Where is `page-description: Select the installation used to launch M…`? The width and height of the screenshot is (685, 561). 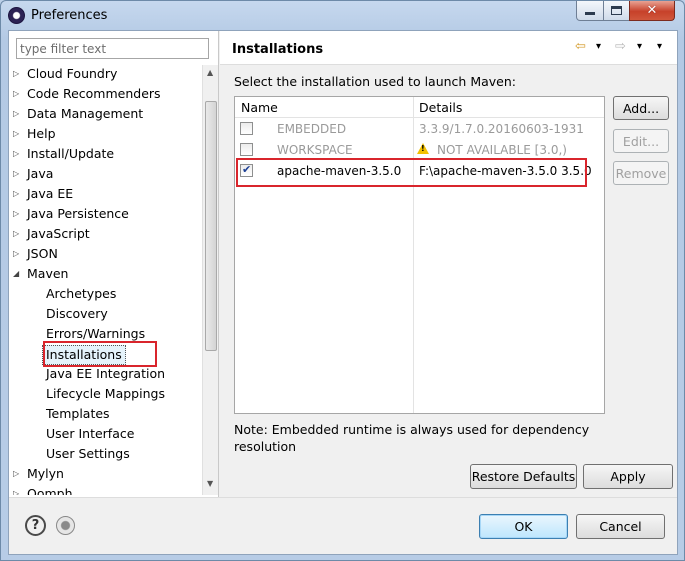 page-description: Select the installation used to launch M… is located at coordinates (375, 81).